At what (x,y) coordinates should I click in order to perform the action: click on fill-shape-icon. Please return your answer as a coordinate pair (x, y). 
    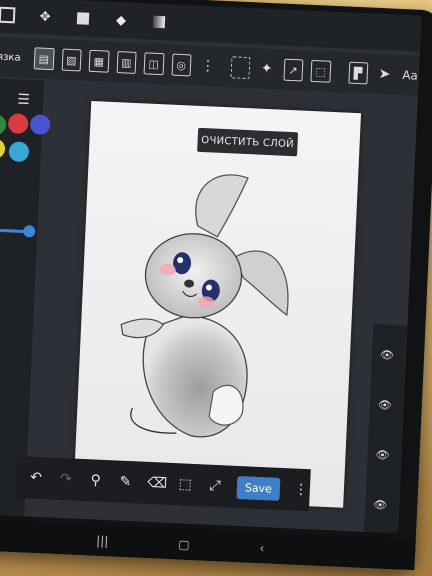
    Looking at the image, I should click on (83, 18).